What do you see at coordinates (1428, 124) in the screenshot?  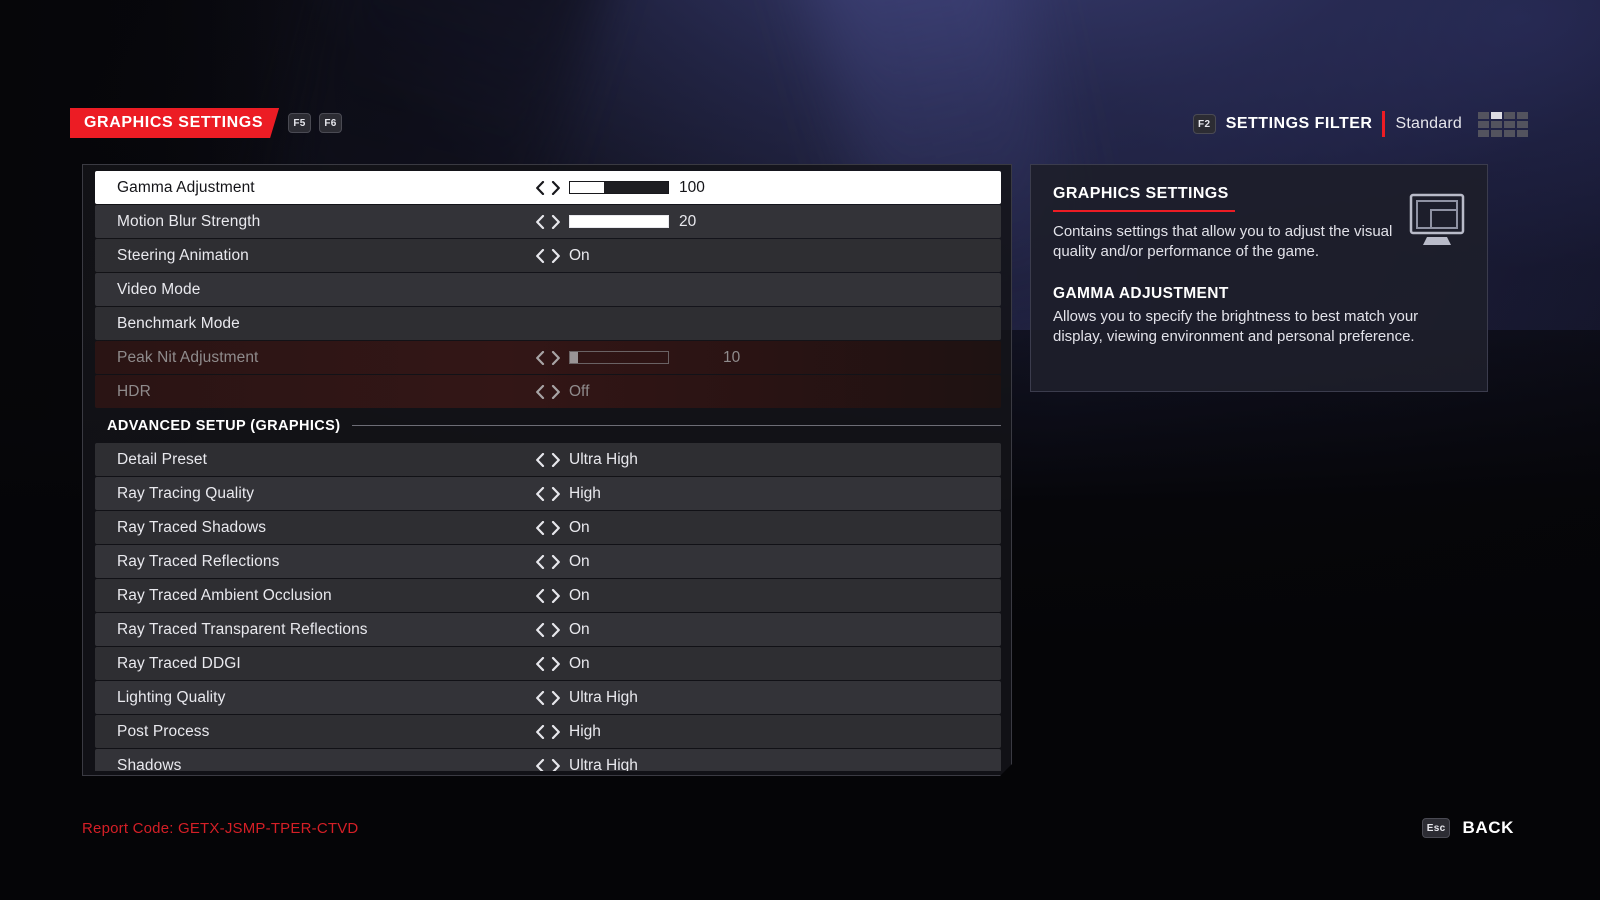 I see `settings-filter-value: Standard` at bounding box center [1428, 124].